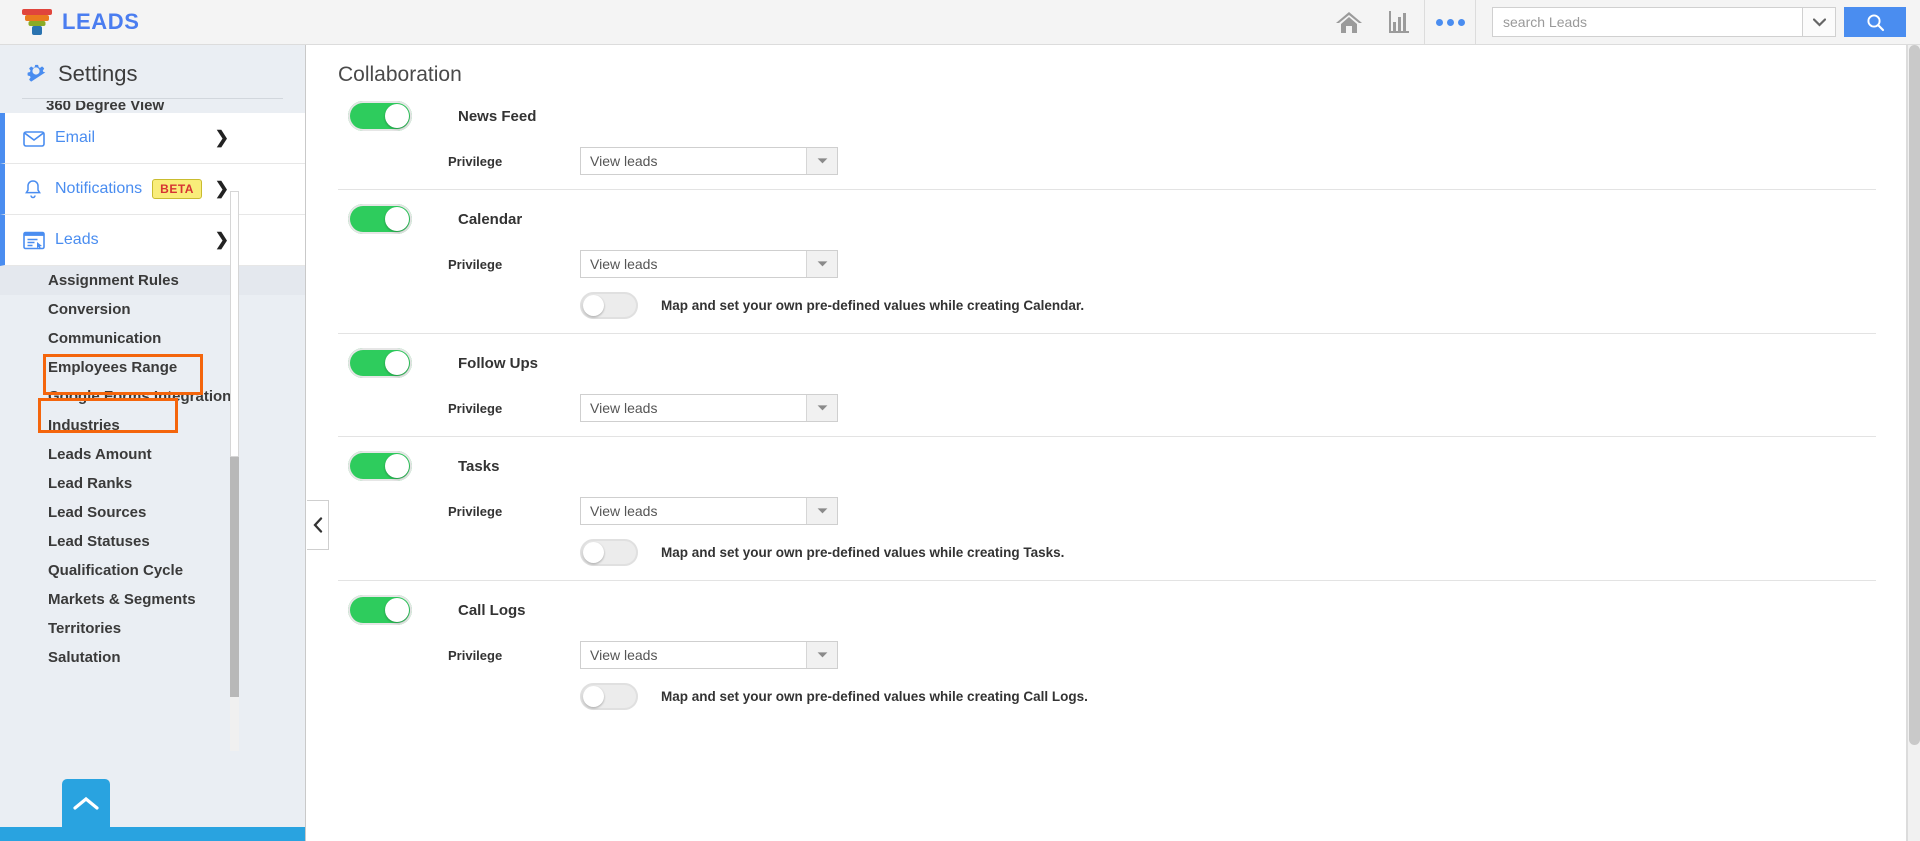  I want to click on page-scrollbar-track, so click(1913, 443).